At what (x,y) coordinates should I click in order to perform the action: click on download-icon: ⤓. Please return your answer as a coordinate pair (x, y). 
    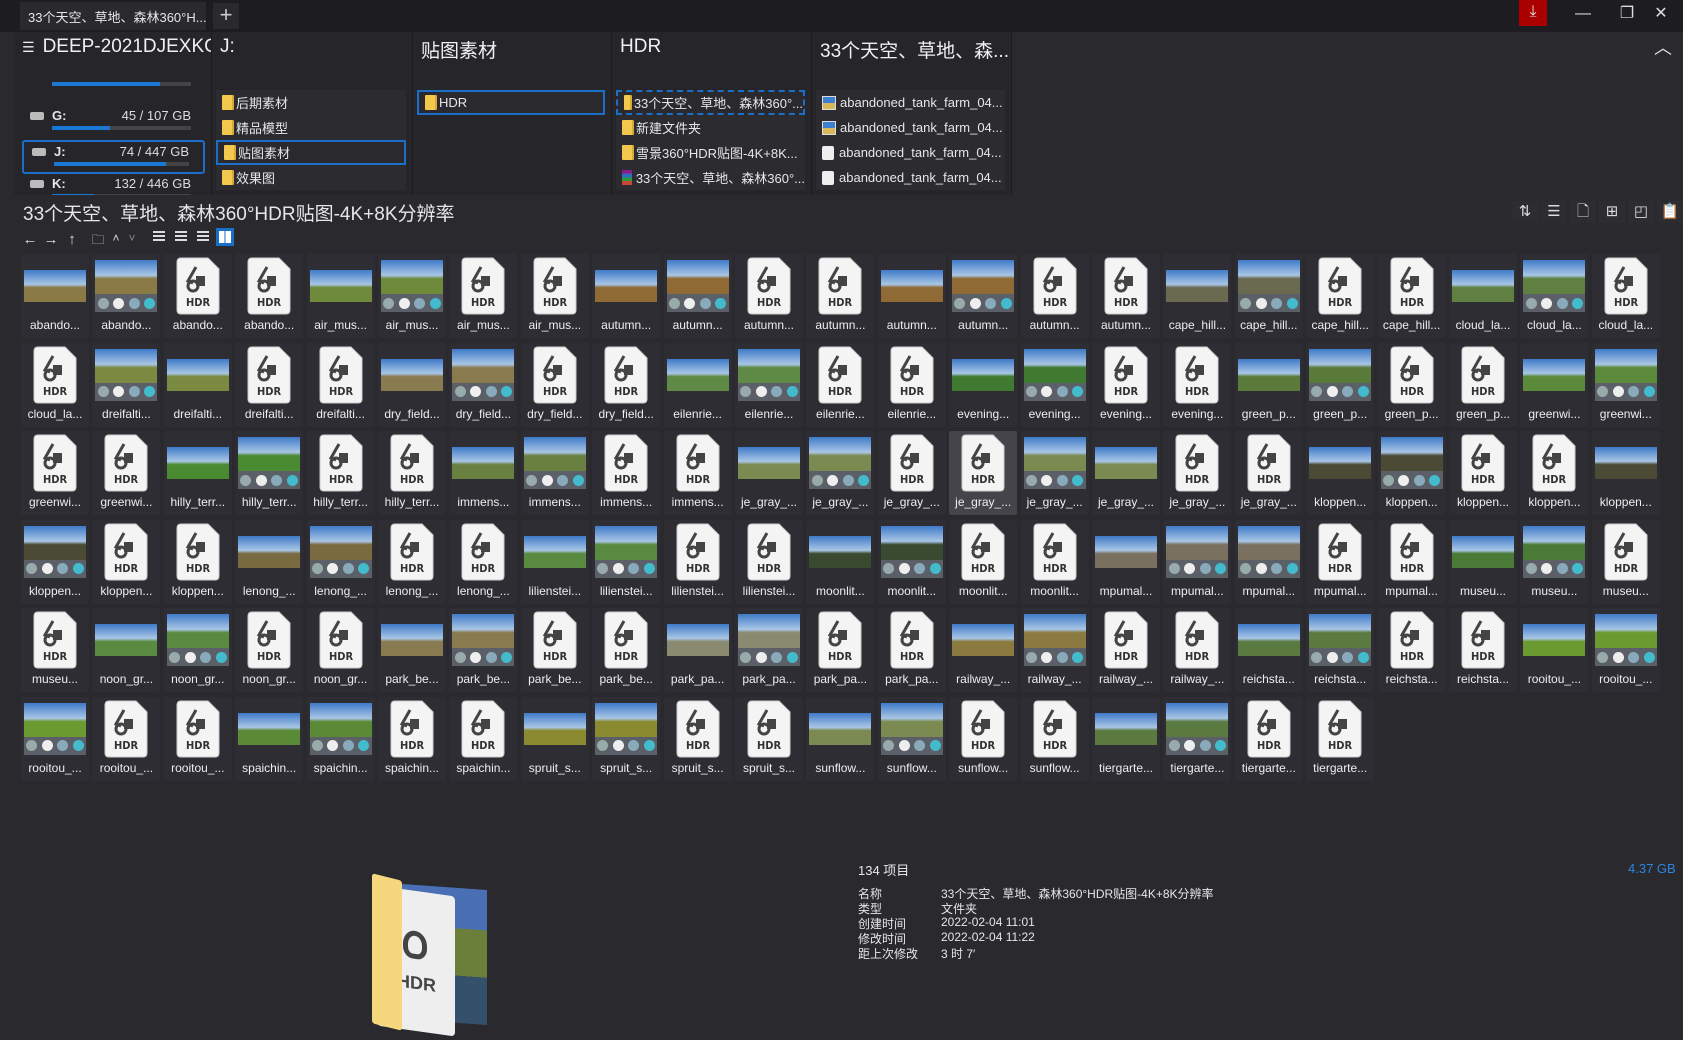
    Looking at the image, I should click on (1533, 13).